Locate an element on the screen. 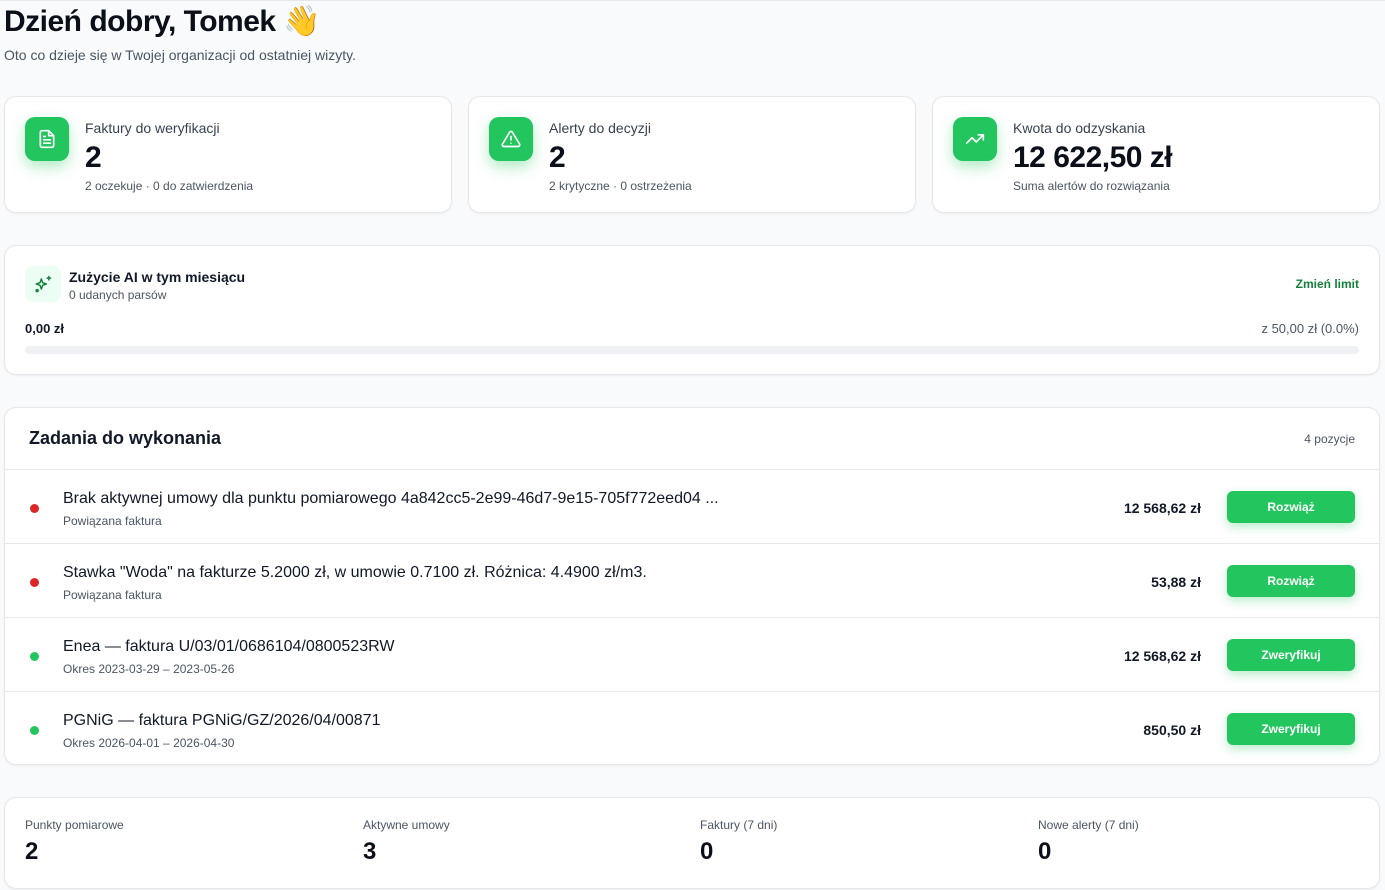 Image resolution: width=1385 pixels, height=890 pixels. stat-label: Alerty do decyzji is located at coordinates (600, 128).